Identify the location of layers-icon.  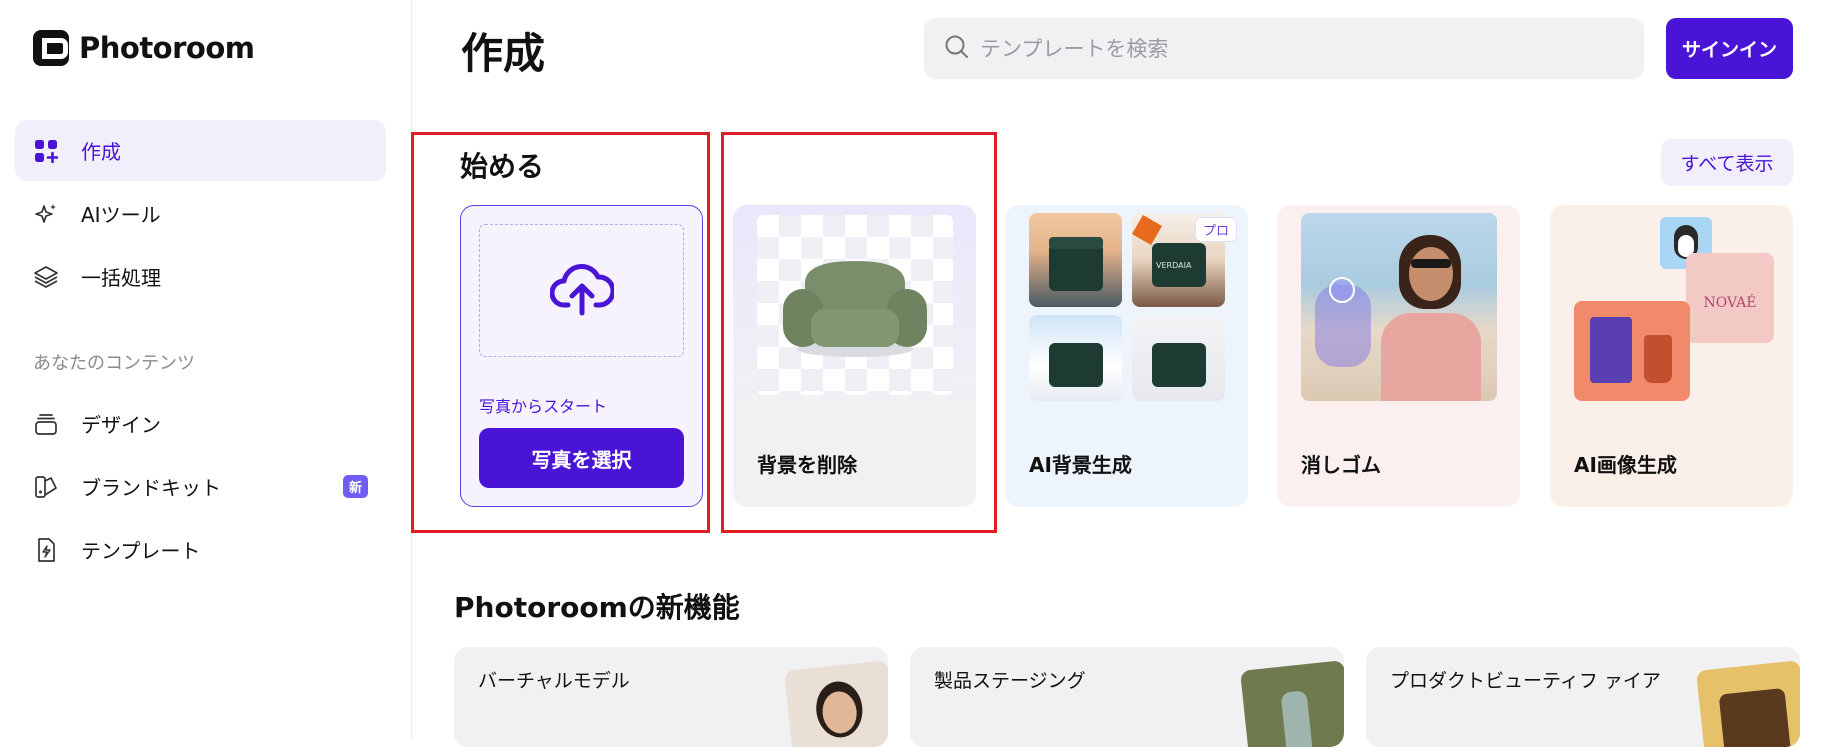
(46, 277).